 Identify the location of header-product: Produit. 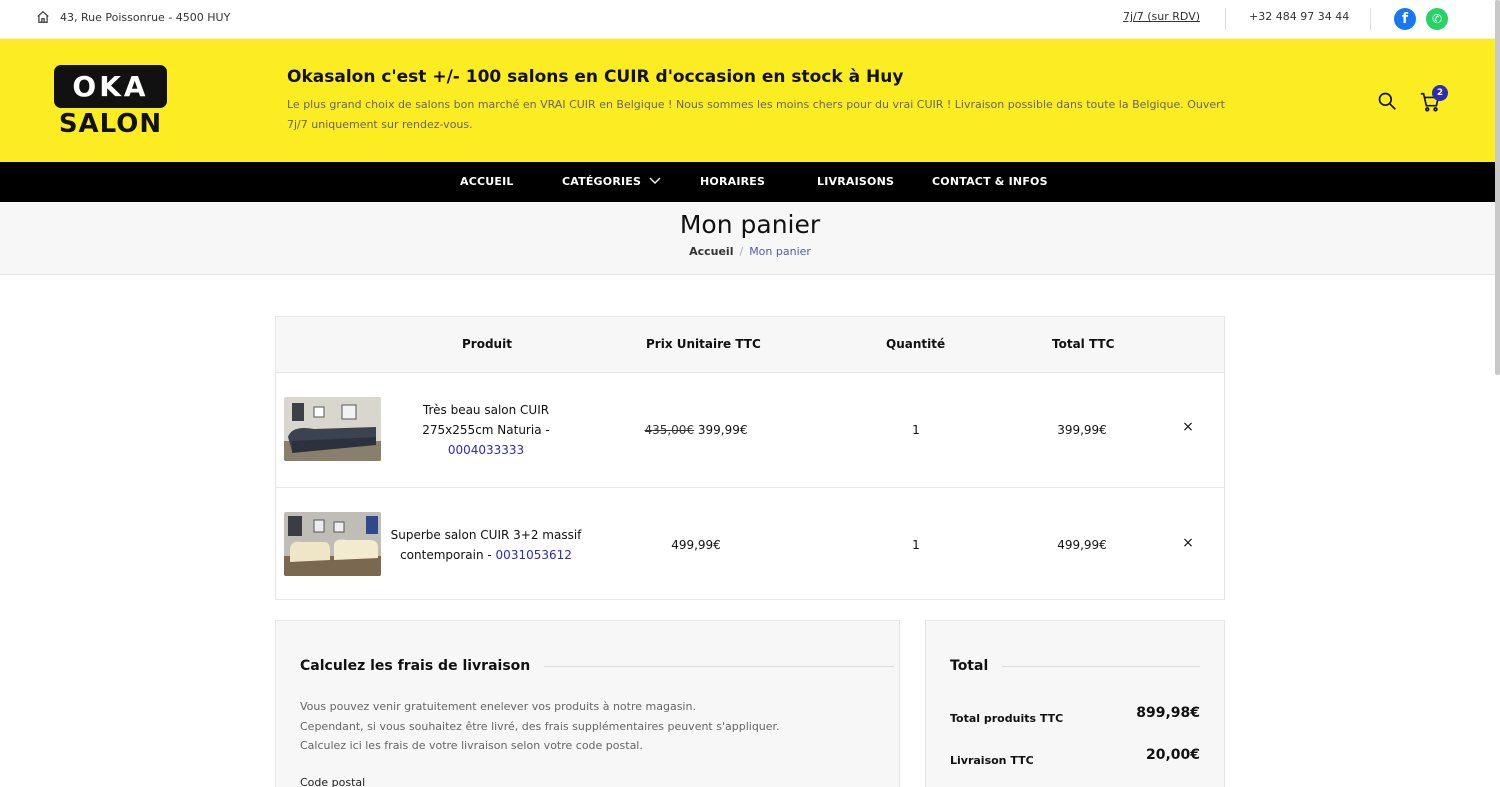
(487, 344).